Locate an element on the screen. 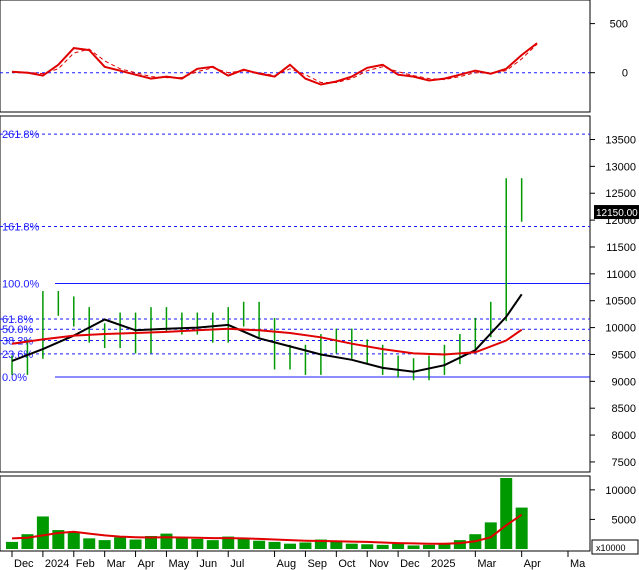 The height and width of the screenshot is (570, 639). fib-level-label: 50.0% is located at coordinates (17, 330).